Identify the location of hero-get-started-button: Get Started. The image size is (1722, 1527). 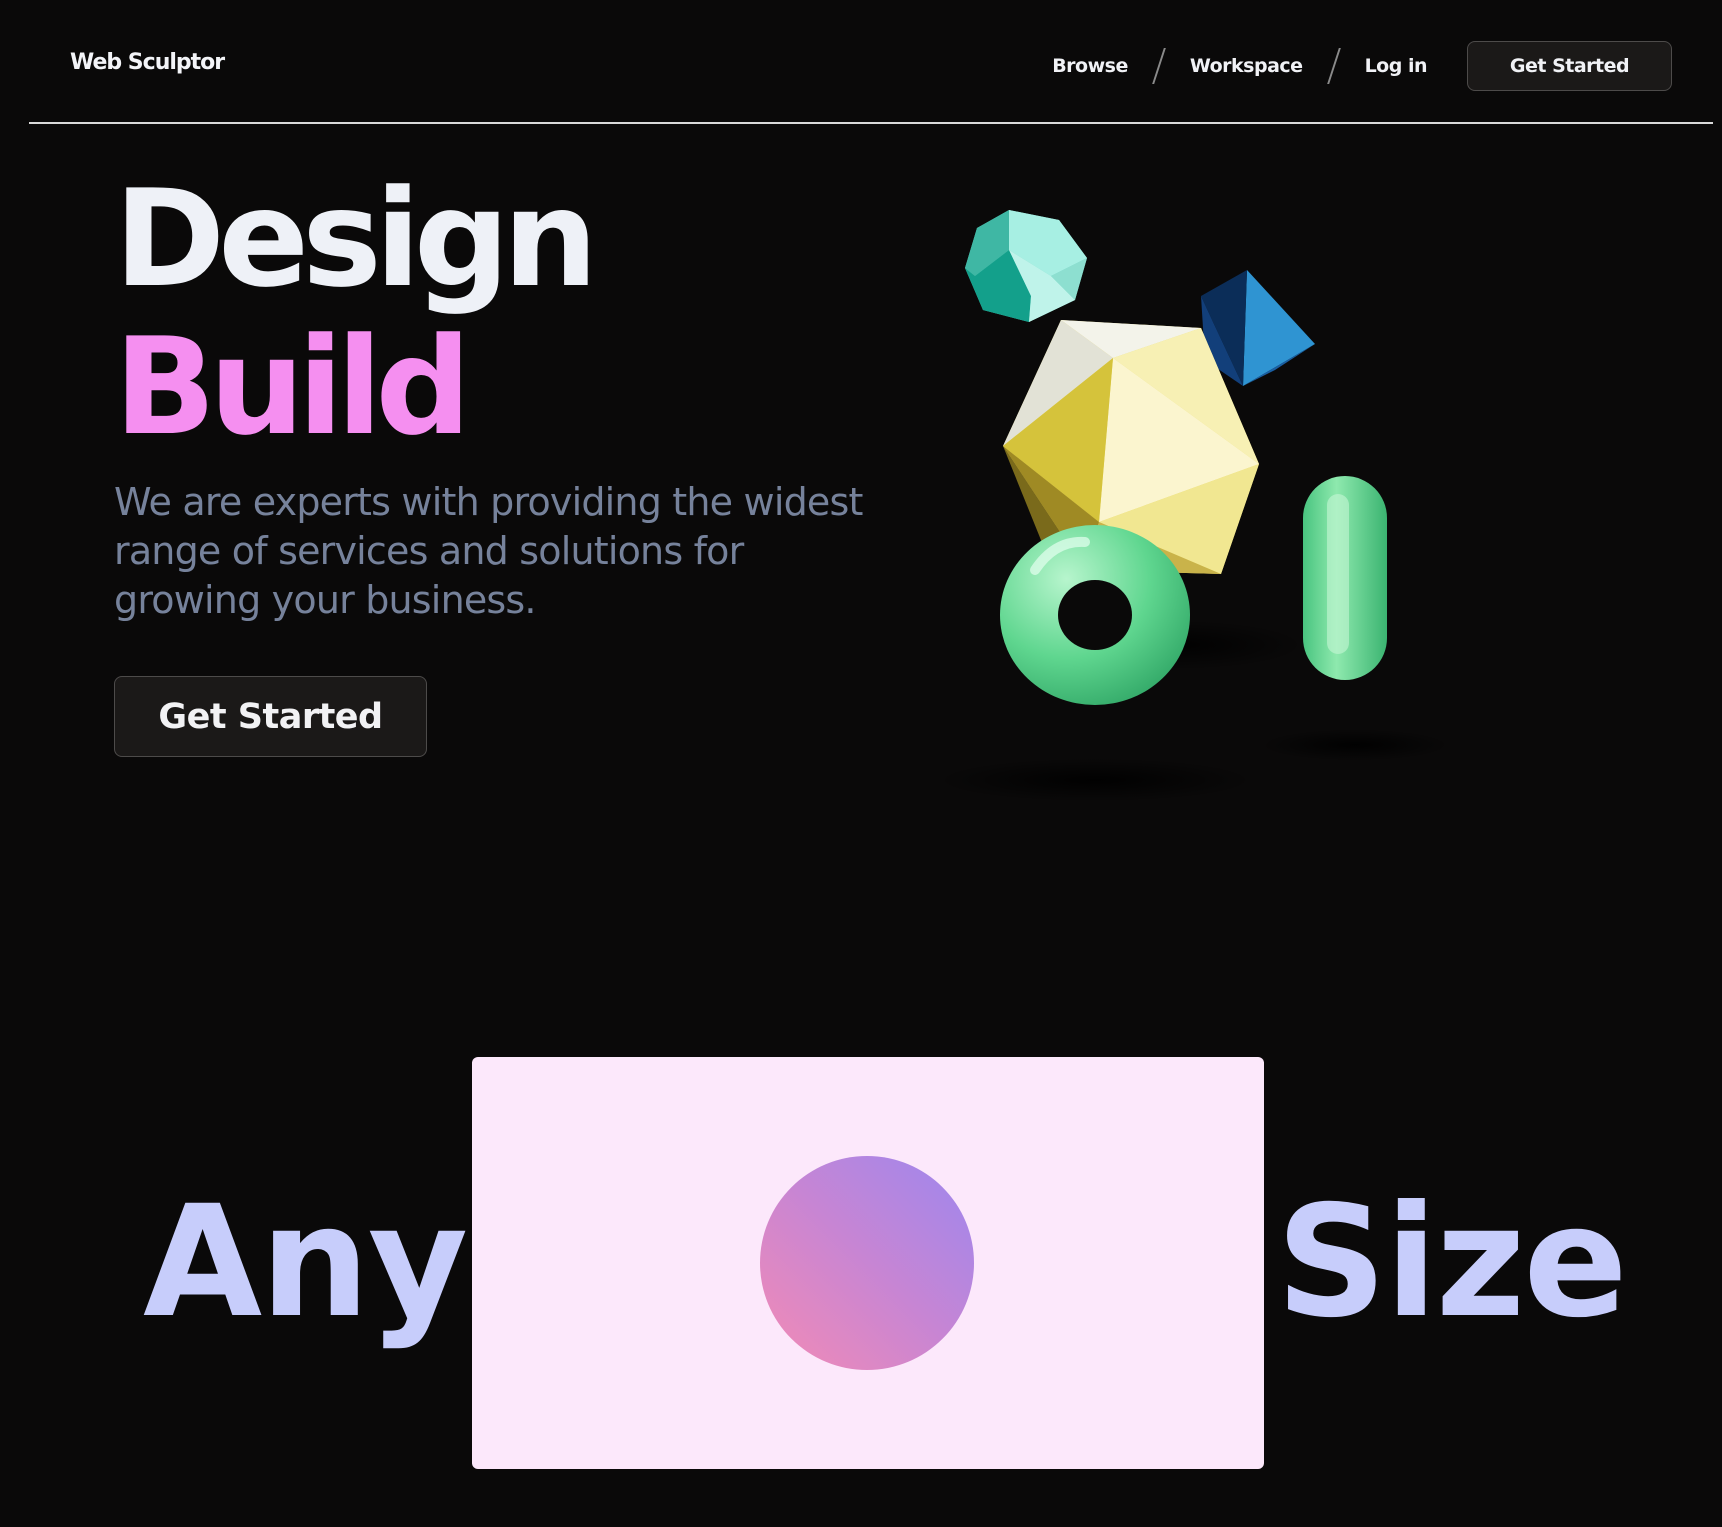
(270, 716).